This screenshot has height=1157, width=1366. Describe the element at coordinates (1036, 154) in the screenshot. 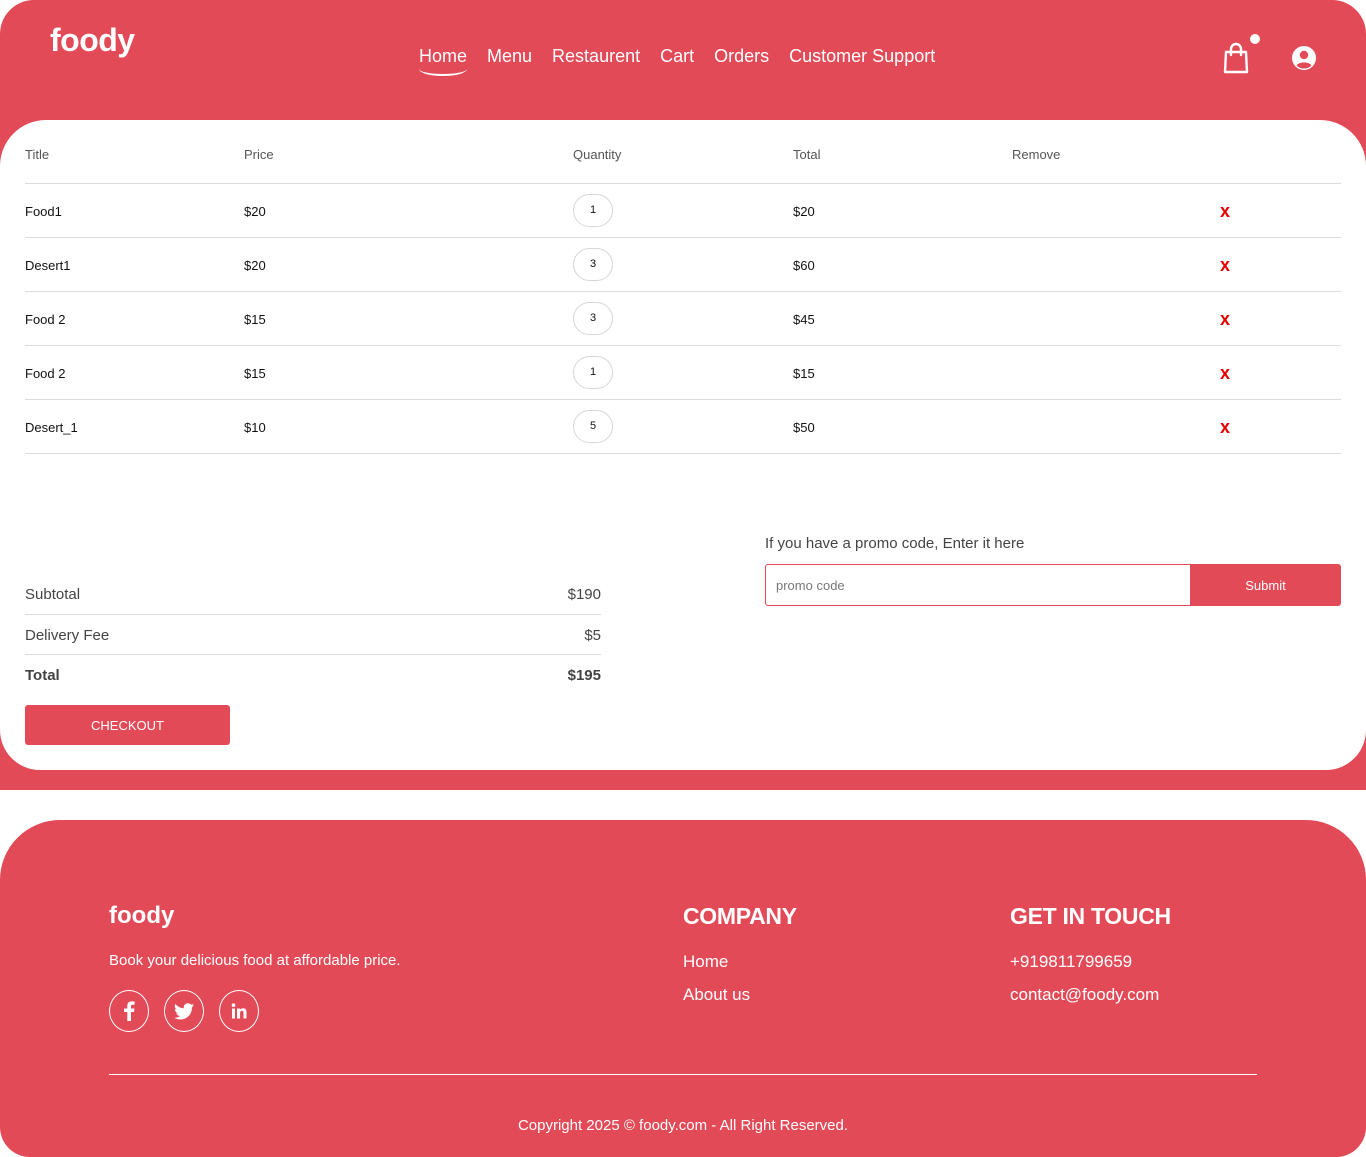

I see `col-remove-header: Remove` at that location.